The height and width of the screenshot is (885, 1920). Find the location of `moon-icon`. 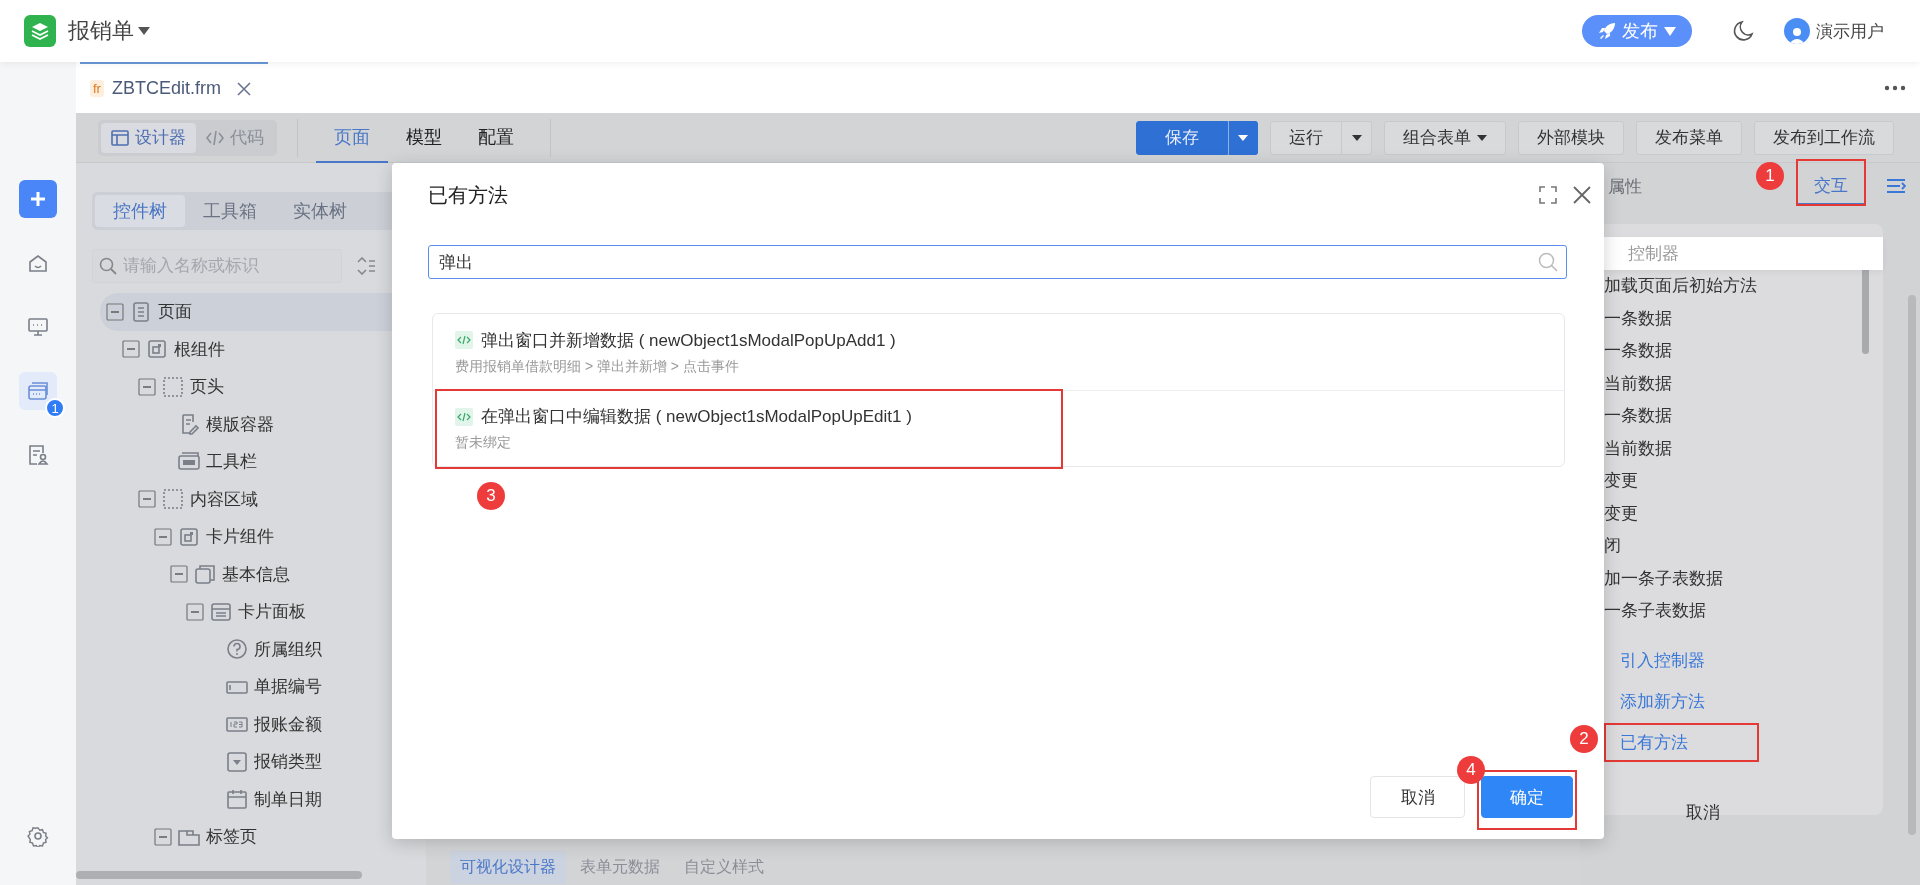

moon-icon is located at coordinates (1743, 31).